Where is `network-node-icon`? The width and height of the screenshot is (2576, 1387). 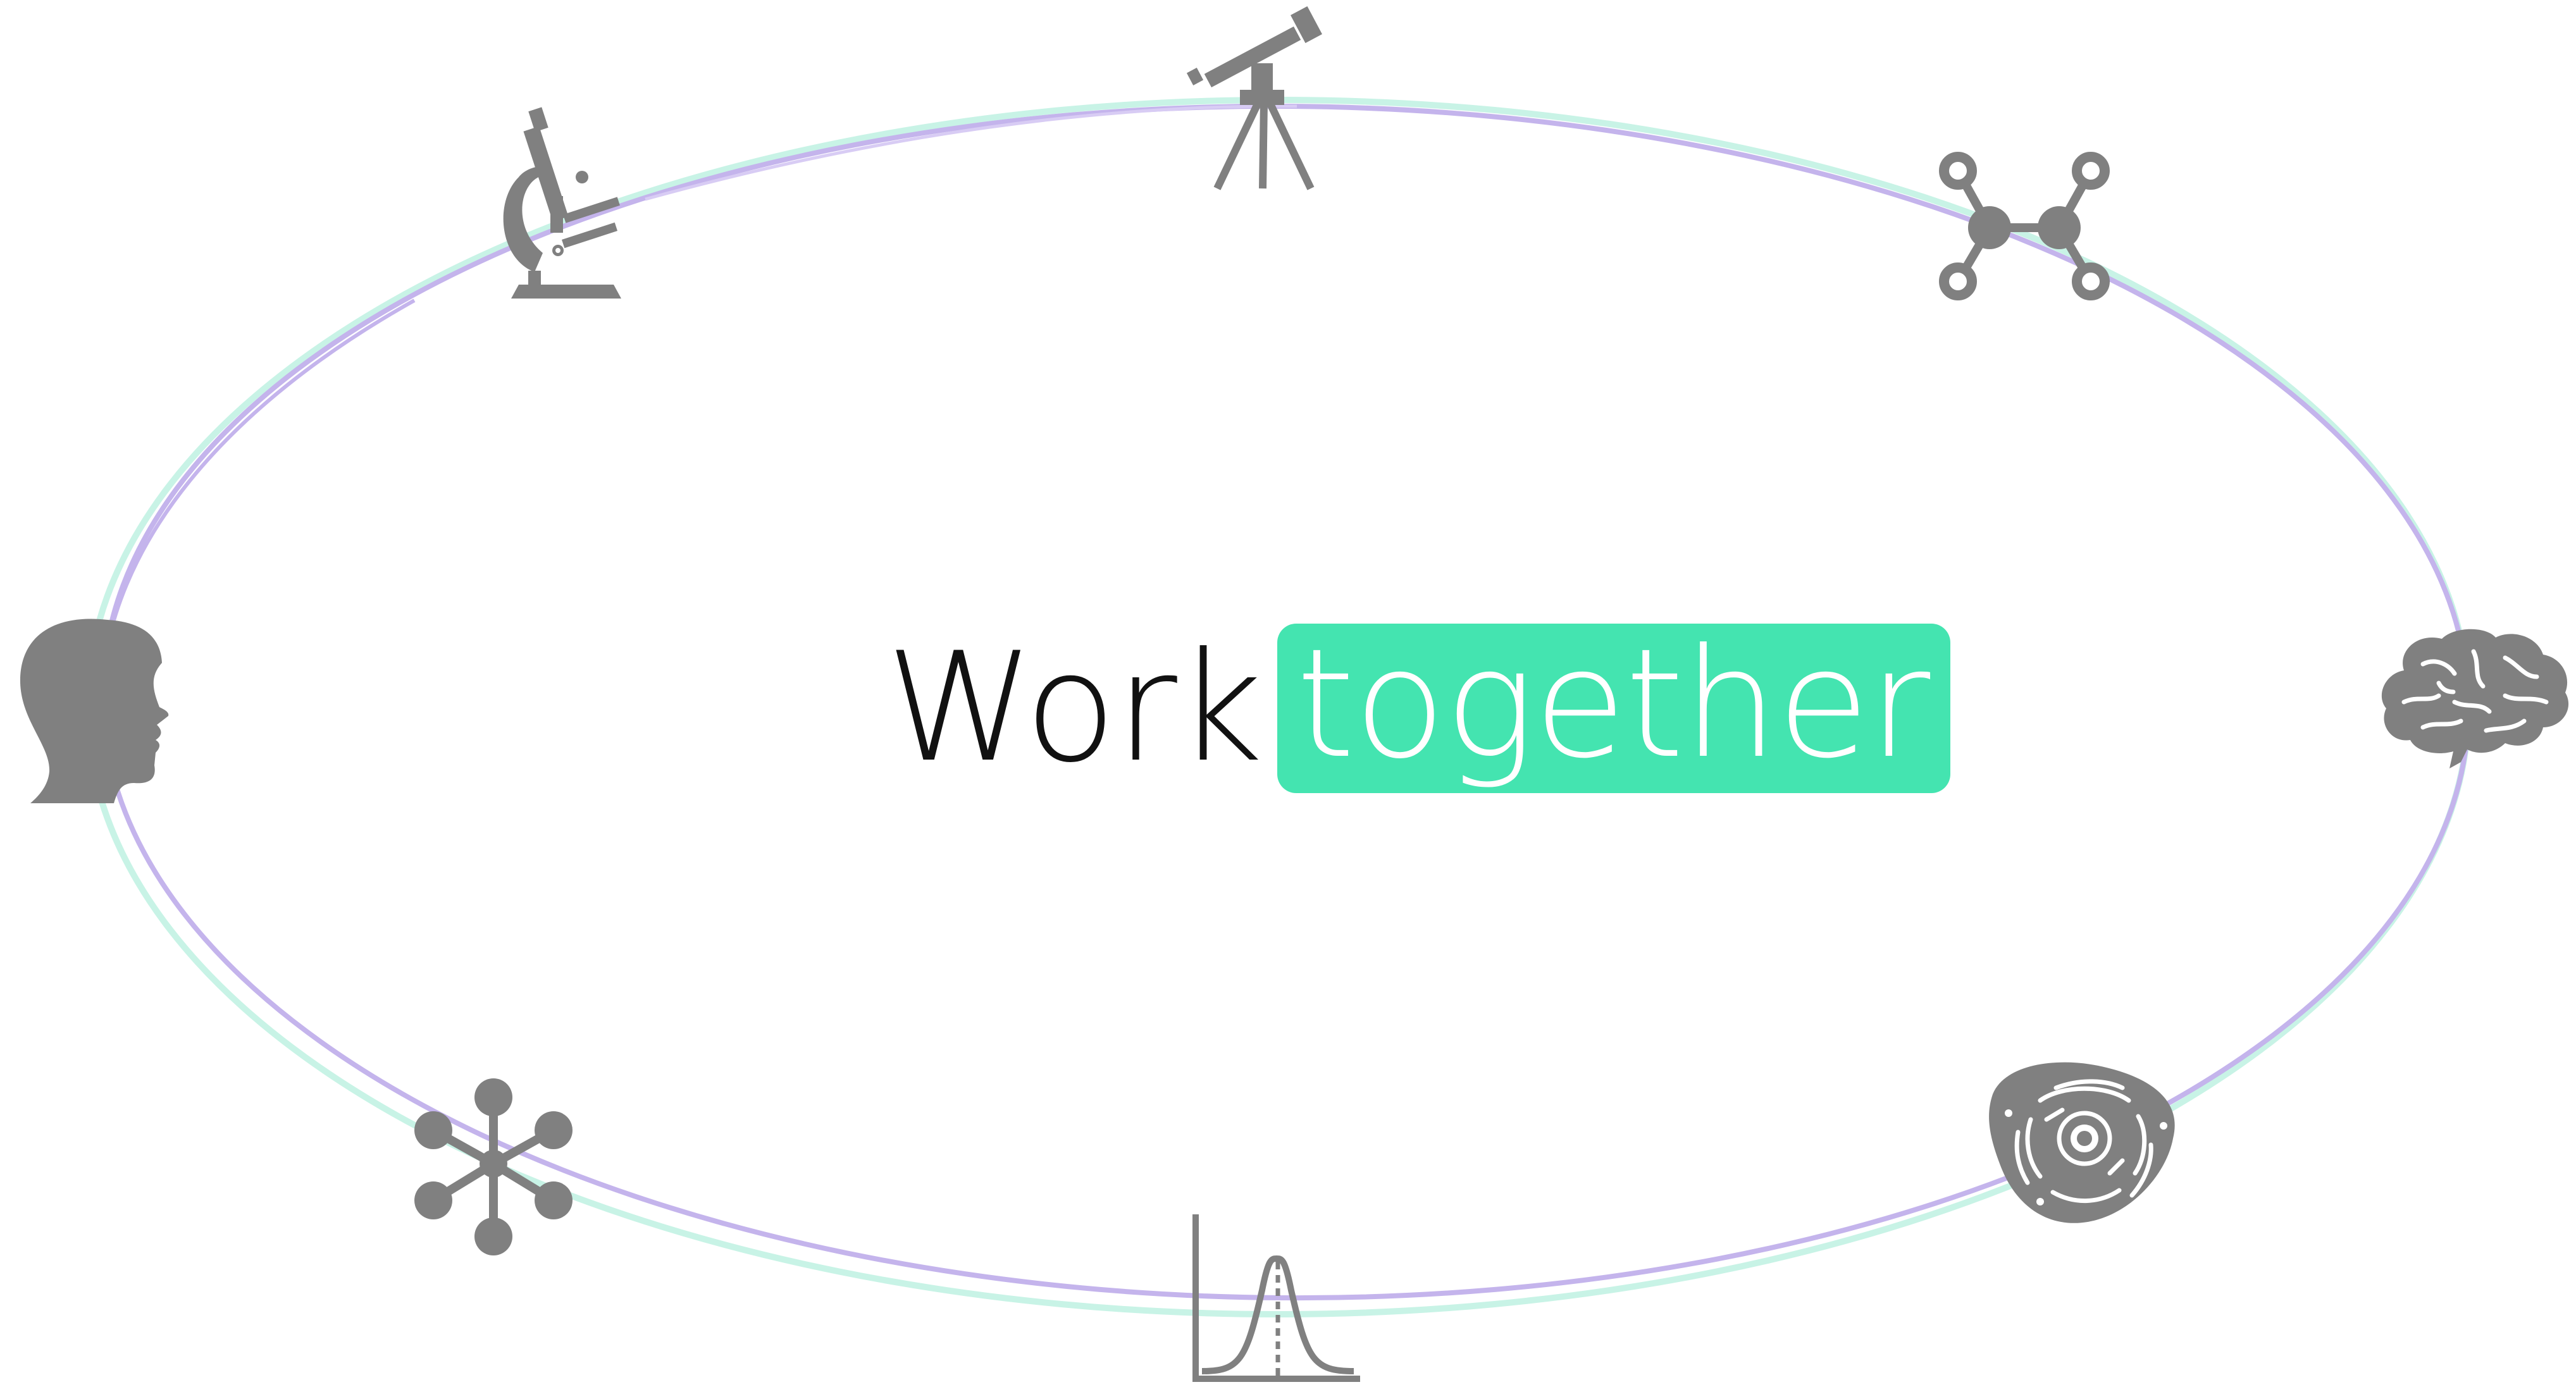
network-node-icon is located at coordinates (493, 1167).